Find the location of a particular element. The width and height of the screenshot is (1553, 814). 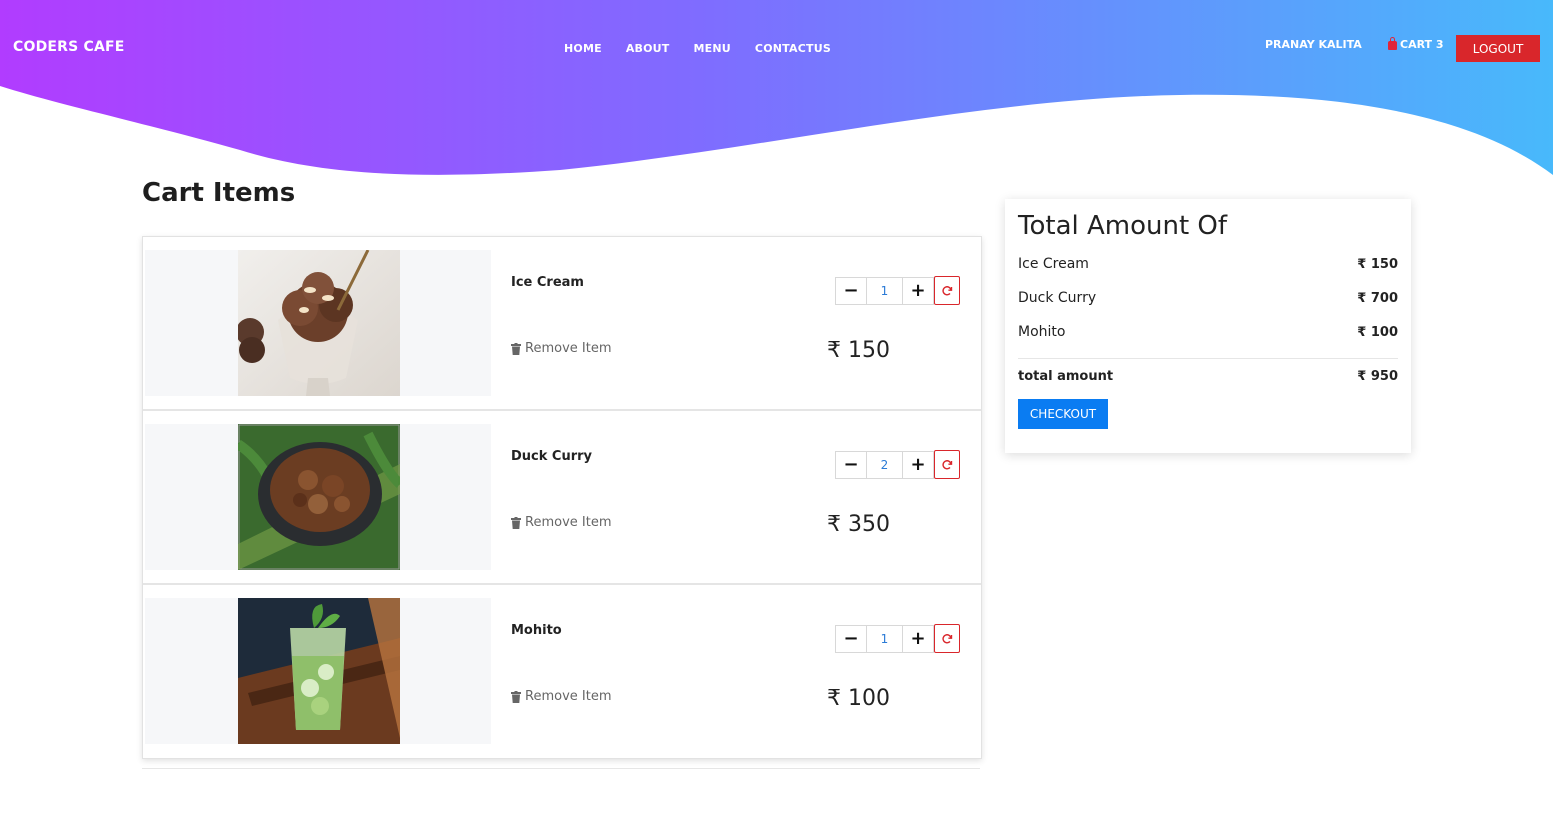

nav-menu: MENU is located at coordinates (712, 48).